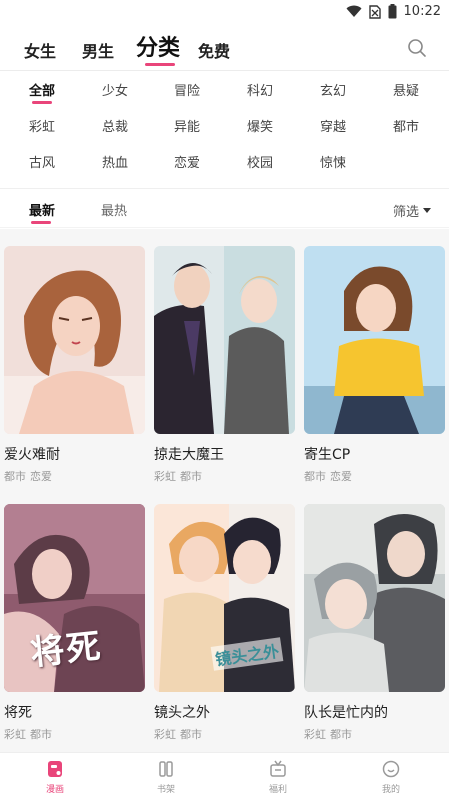 The image size is (449, 800). Describe the element at coordinates (66, 650) in the screenshot. I see `cover-title-art: 将死` at that location.